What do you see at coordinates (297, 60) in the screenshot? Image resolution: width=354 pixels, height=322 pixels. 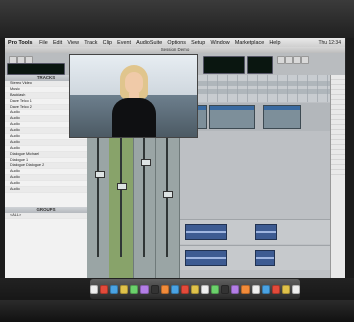 I see `transport-stop-button` at bounding box center [297, 60].